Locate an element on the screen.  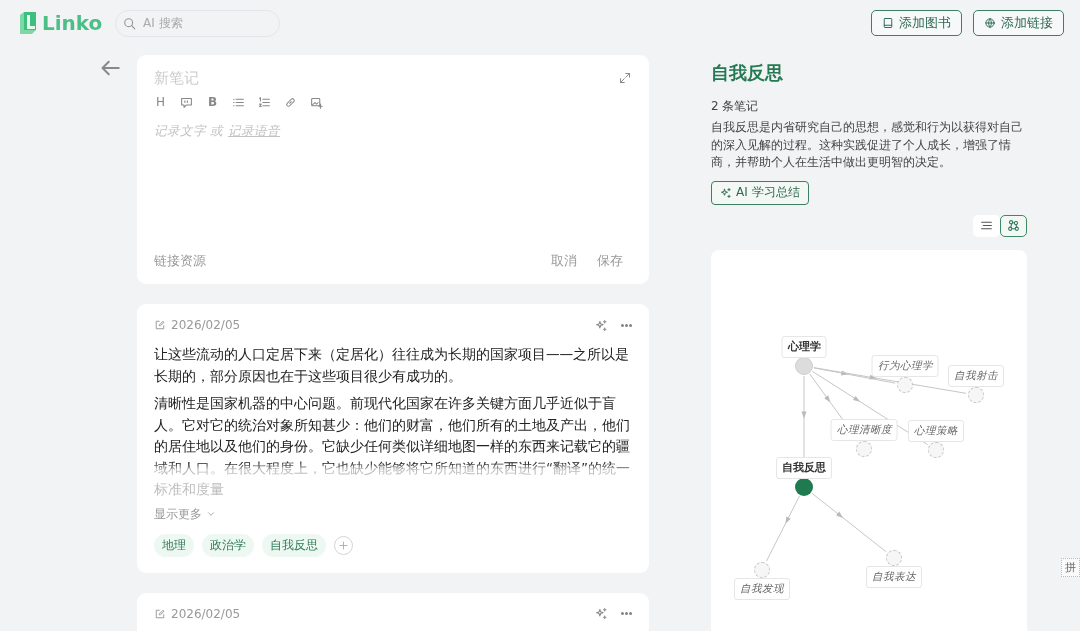
link-icon is located at coordinates (290, 102).